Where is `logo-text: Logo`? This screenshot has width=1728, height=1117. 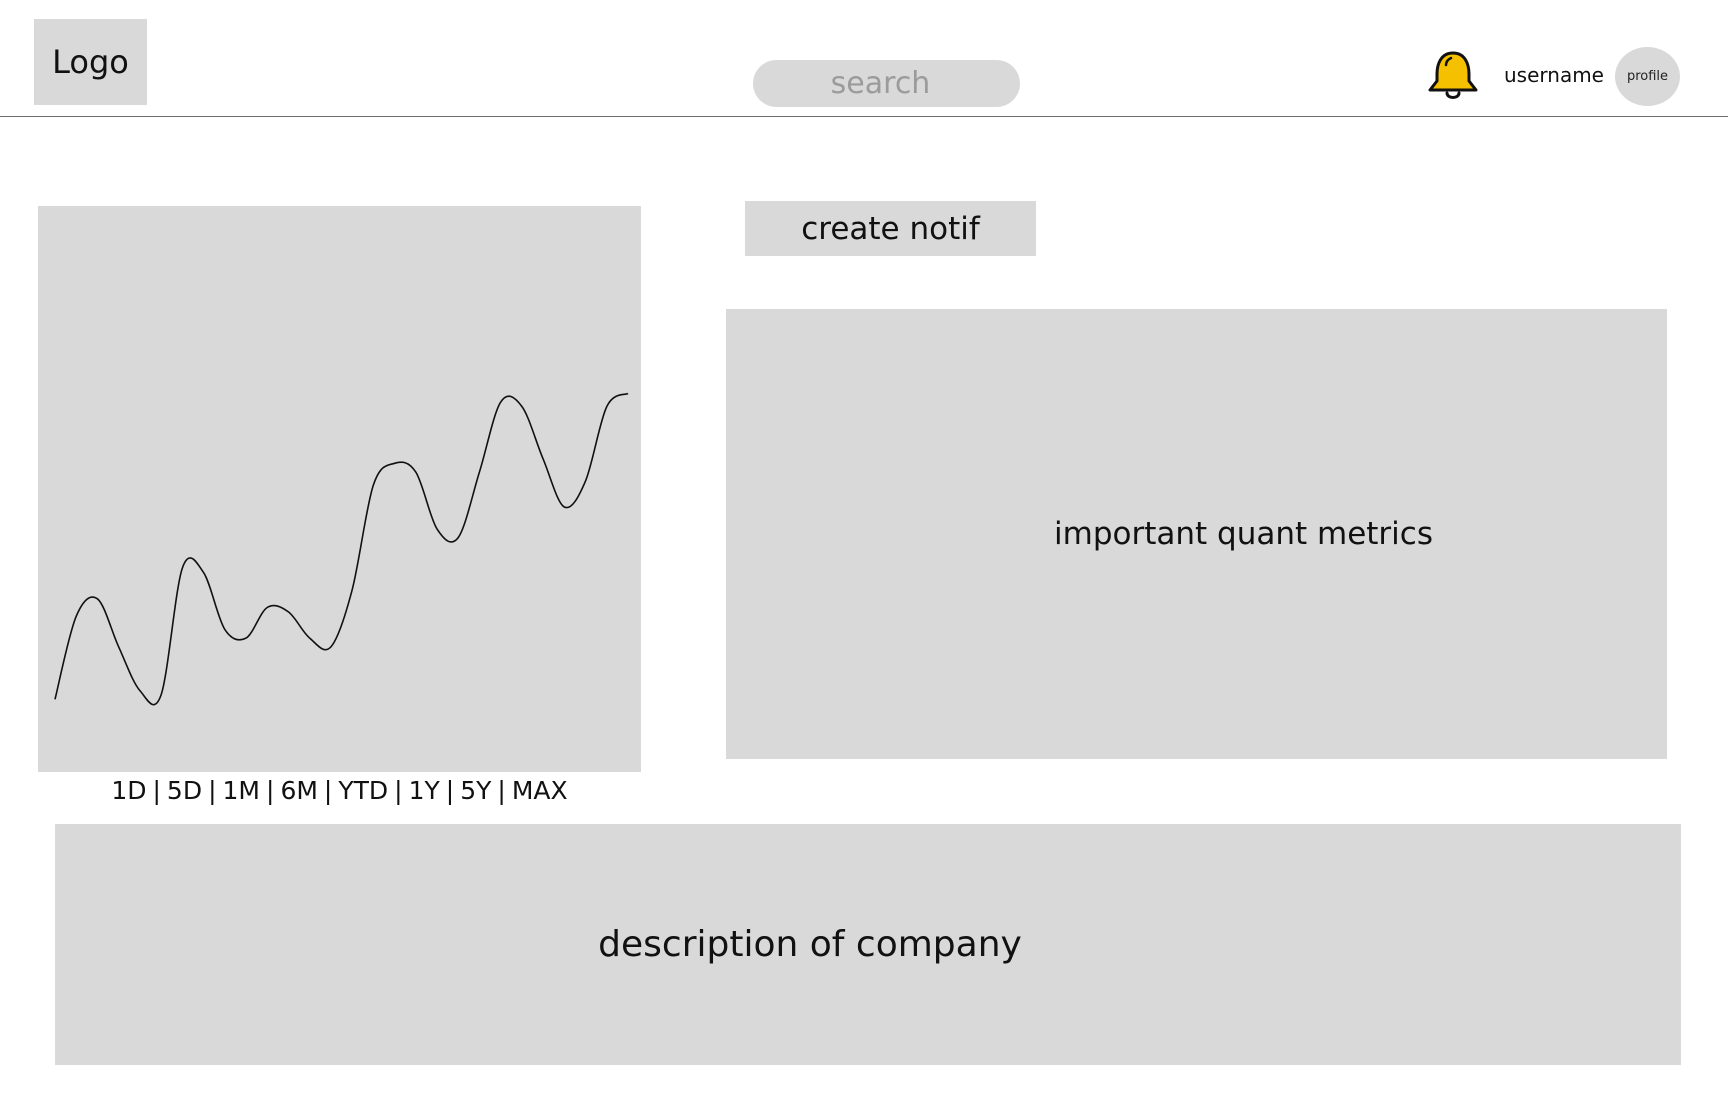
logo-text: Logo is located at coordinates (90, 62).